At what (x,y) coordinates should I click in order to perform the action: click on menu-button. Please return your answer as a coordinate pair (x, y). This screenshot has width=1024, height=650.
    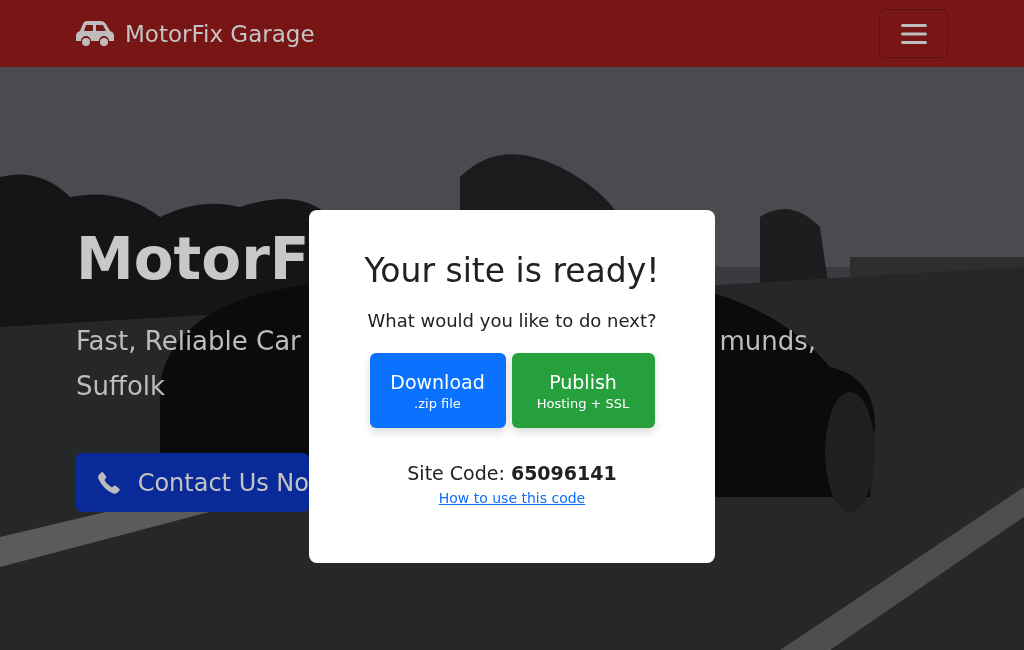
    Looking at the image, I should click on (913, 33).